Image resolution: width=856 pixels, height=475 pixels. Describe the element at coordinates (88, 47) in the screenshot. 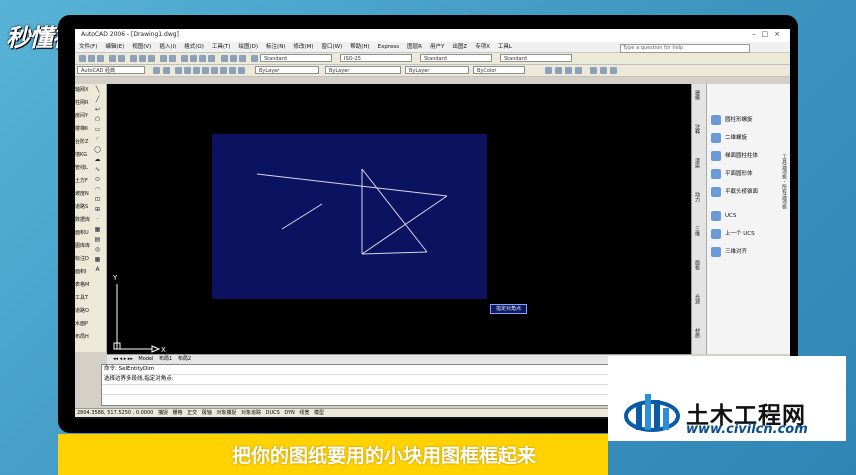

I see `menu-file: 文件(F)` at that location.